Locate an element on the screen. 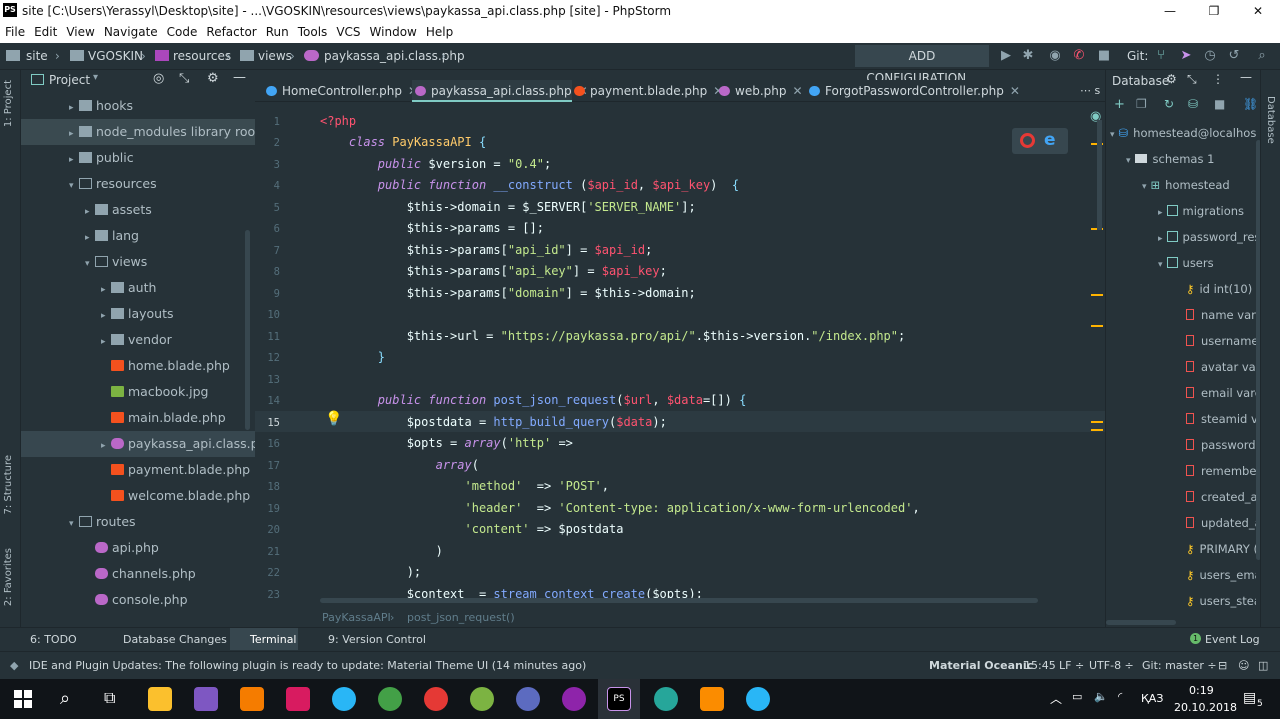 The image size is (1280, 719). editor-horizontal-scrollbar is located at coordinates (679, 600).